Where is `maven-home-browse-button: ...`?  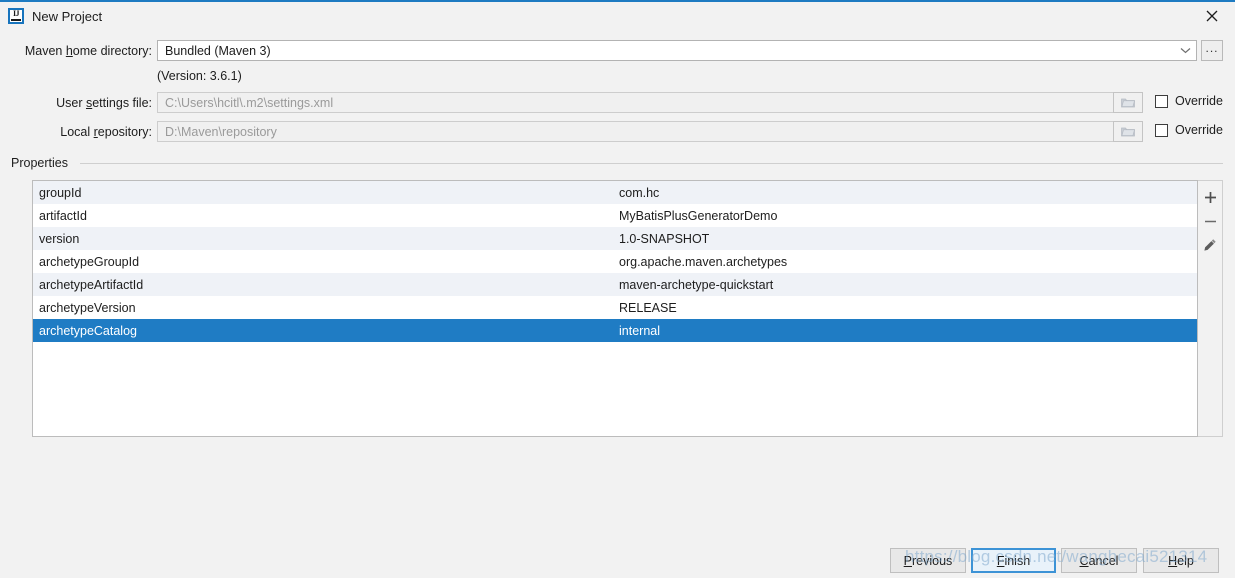
maven-home-browse-button: ... is located at coordinates (1212, 50).